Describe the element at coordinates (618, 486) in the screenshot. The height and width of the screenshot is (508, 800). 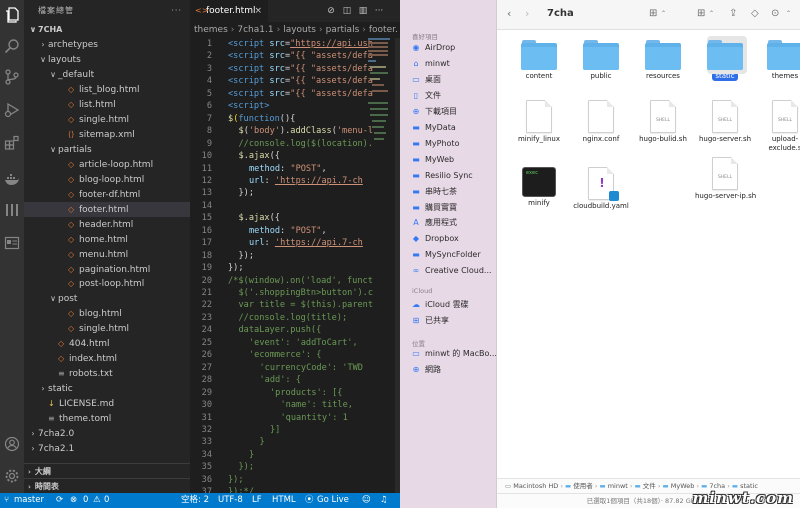
I see `path-item: minwt` at that location.